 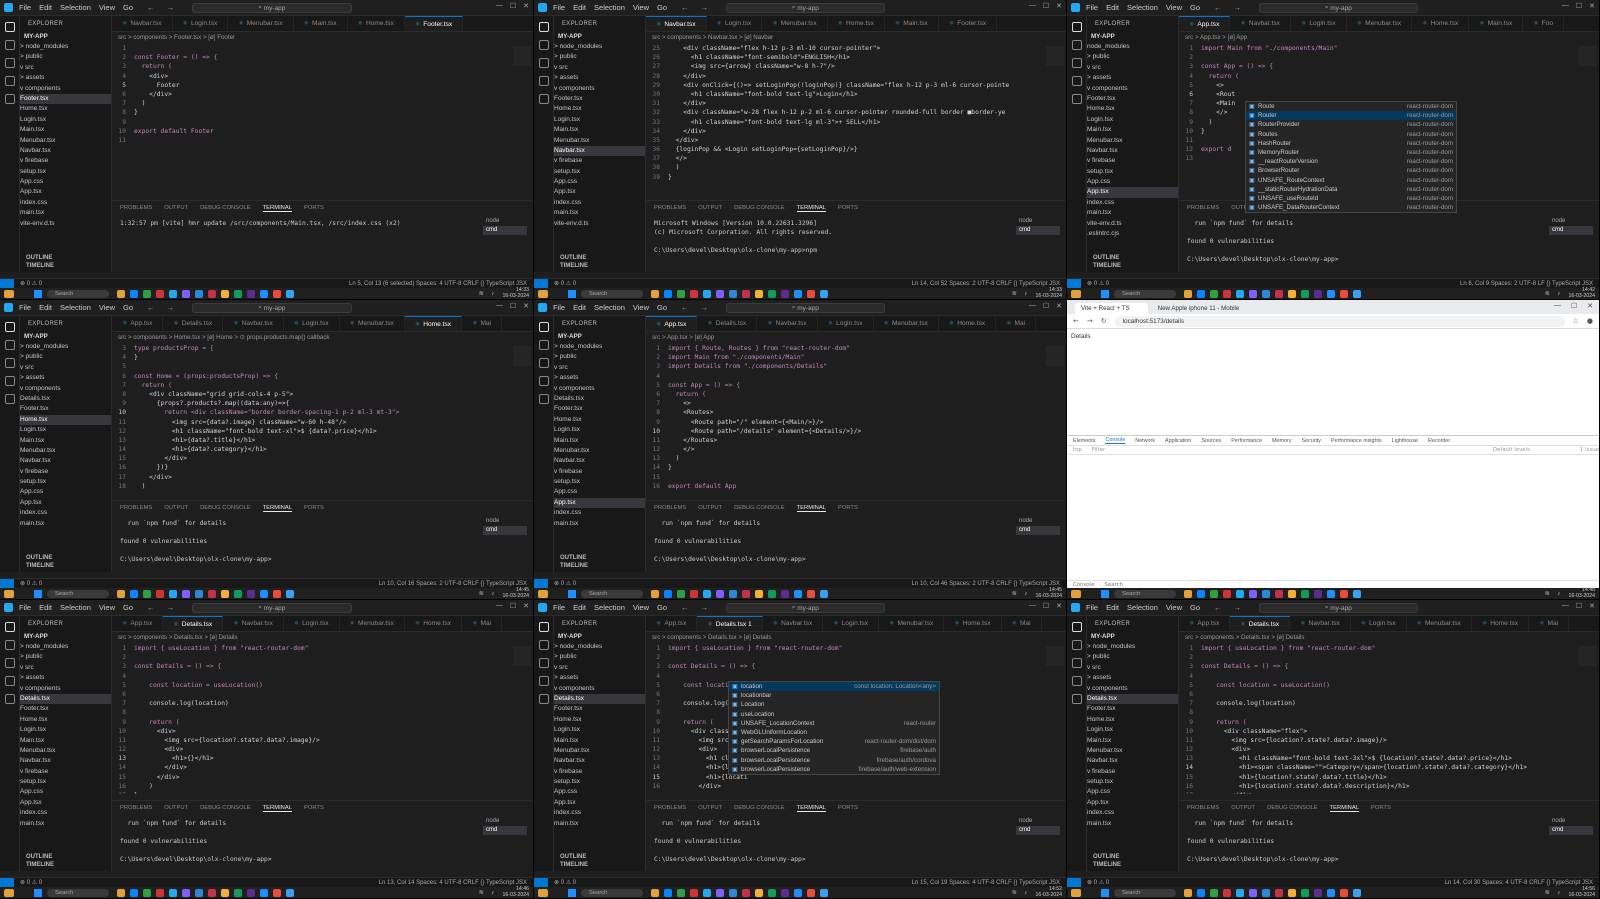 What do you see at coordinates (1351, 116) in the screenshot?
I see `suggestion-item: ▣ Router react-router-dom` at bounding box center [1351, 116].